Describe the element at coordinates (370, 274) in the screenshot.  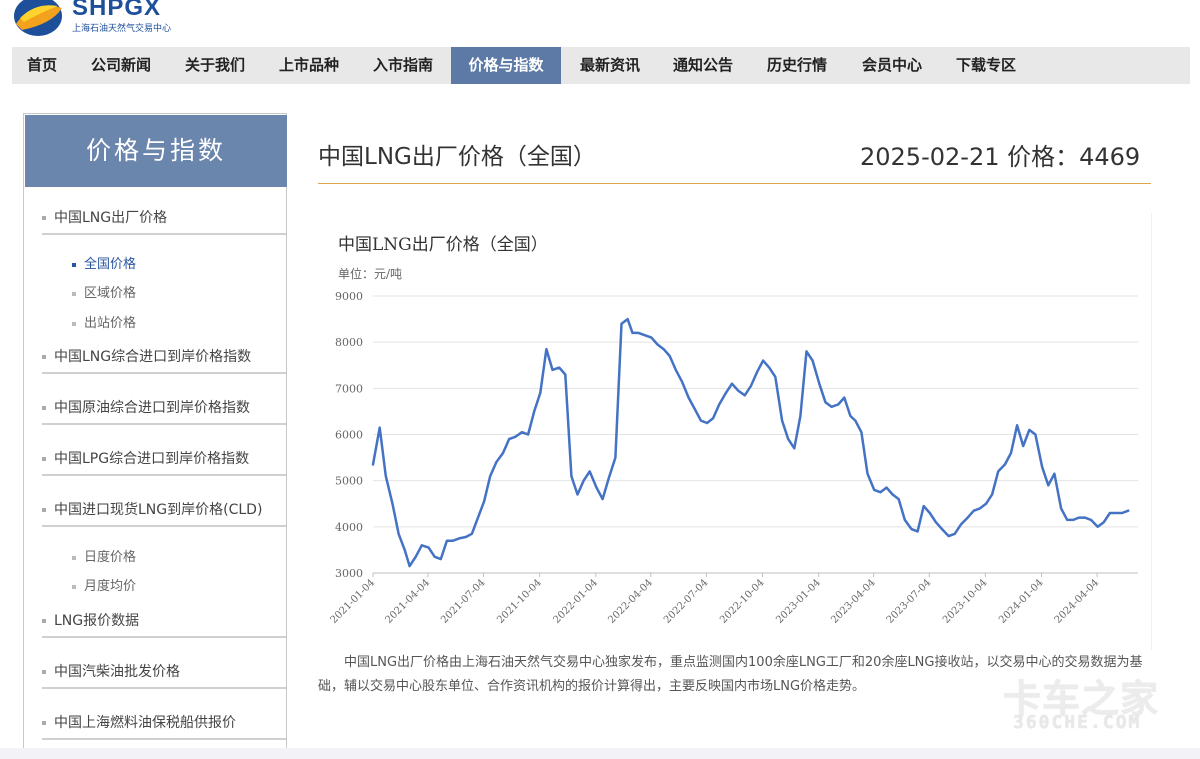
I see `chart-unit-label: 单位：元/吨` at that location.